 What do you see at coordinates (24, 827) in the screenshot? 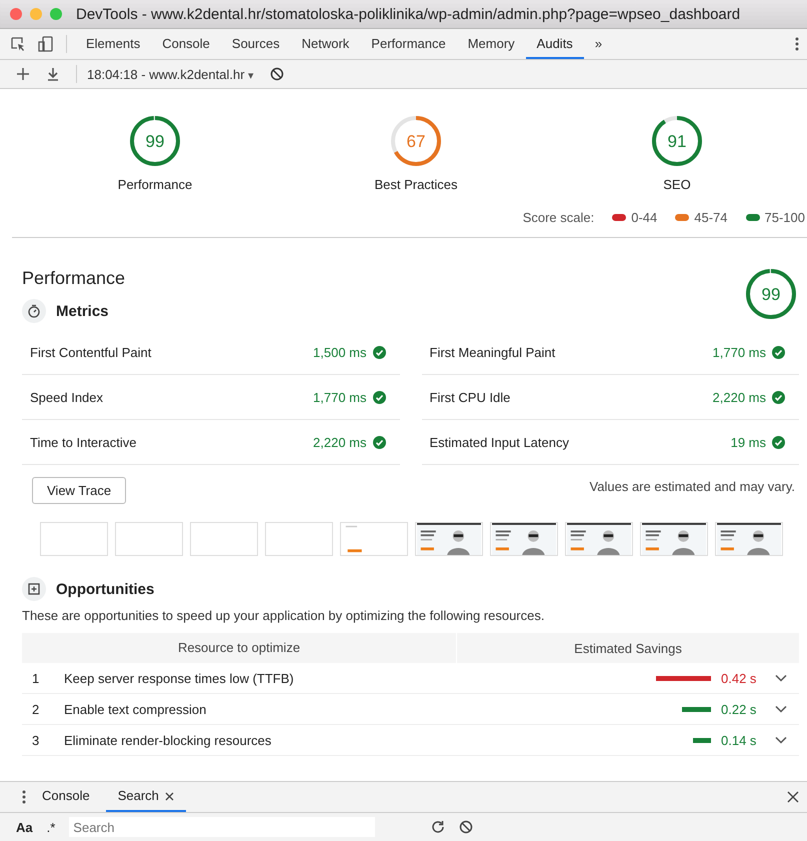
I see `match-case-toggle: Aa` at bounding box center [24, 827].